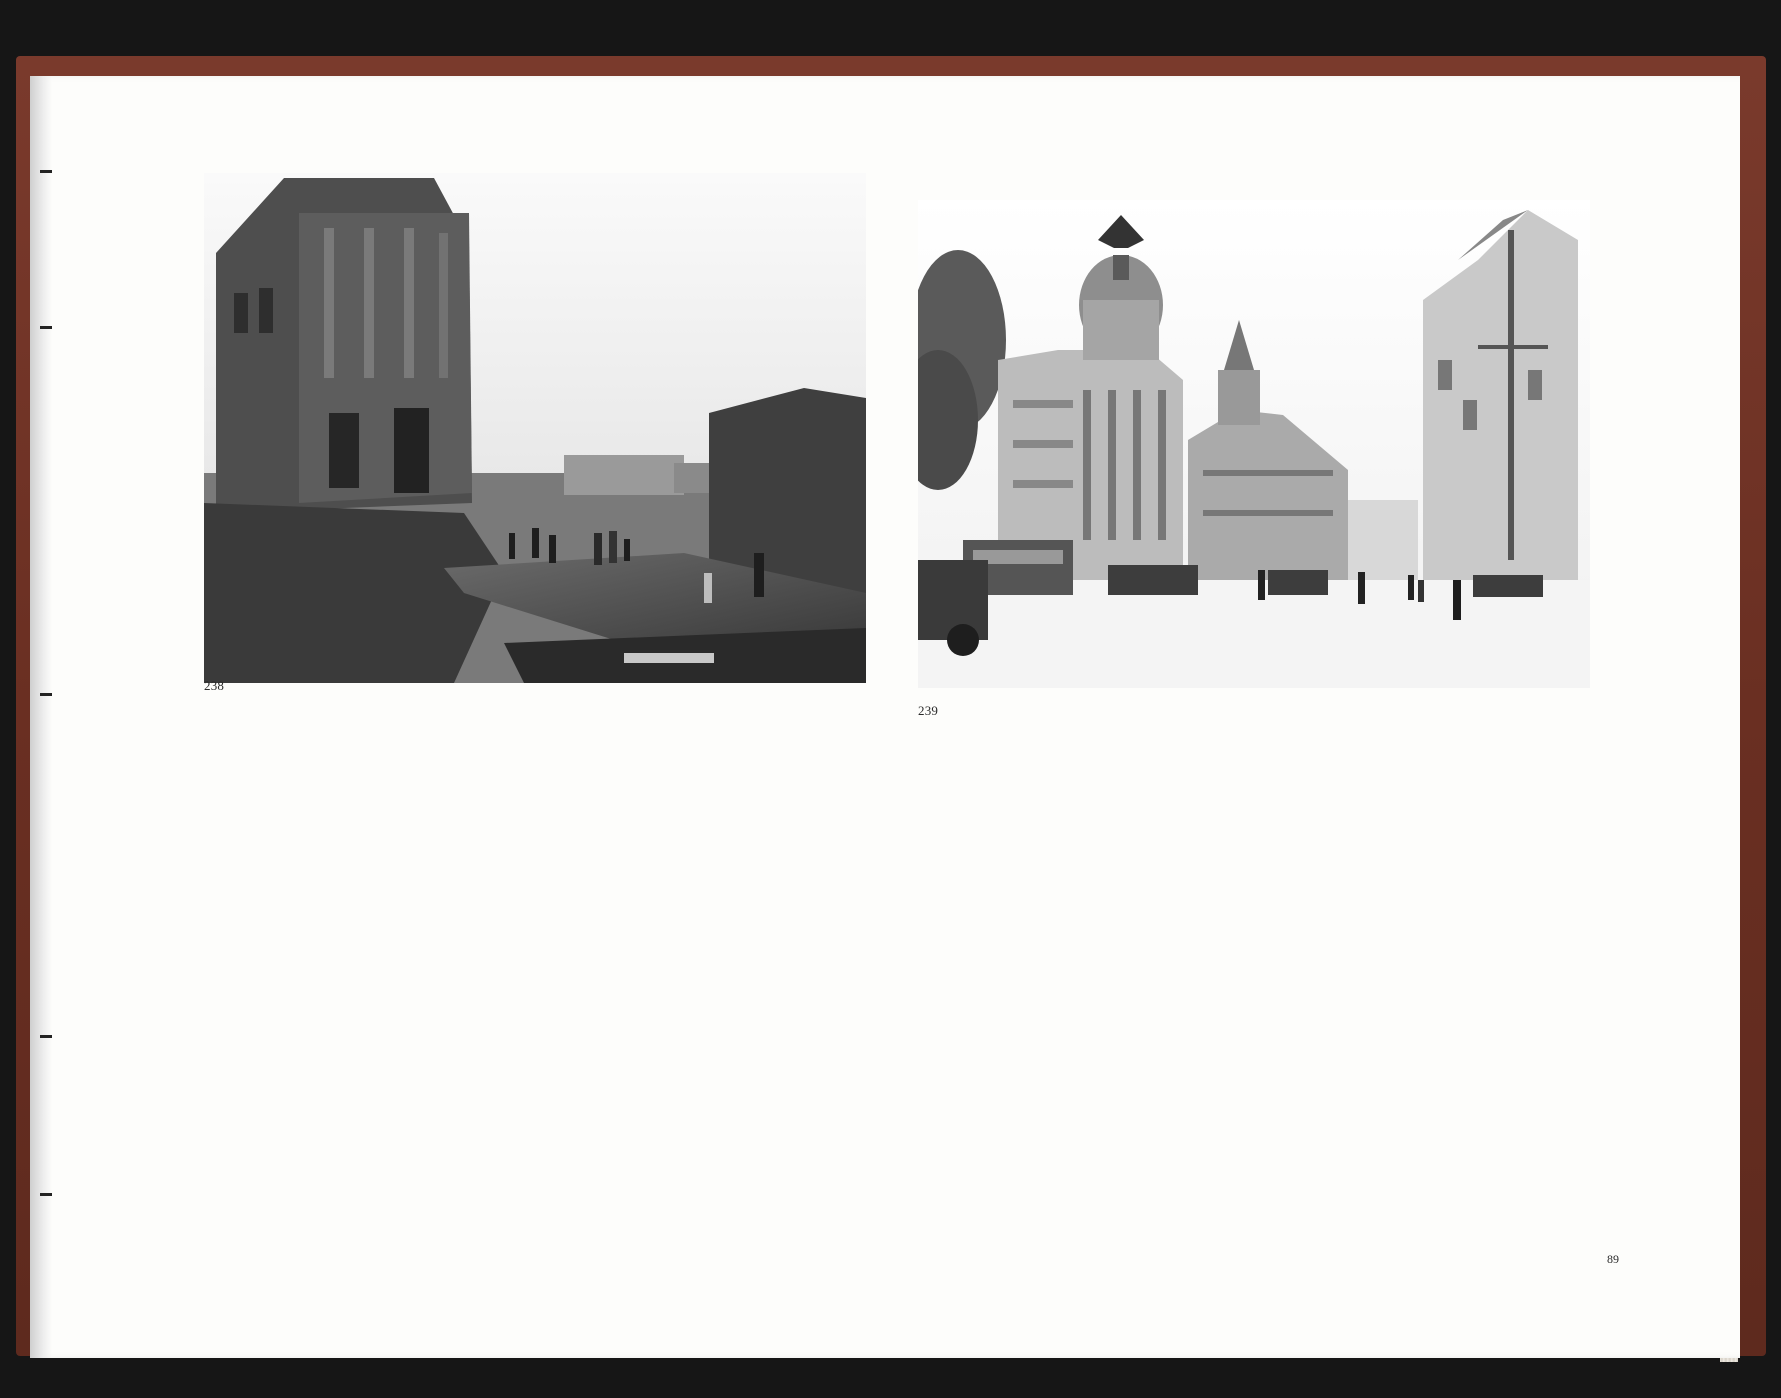 The width and height of the screenshot is (1781, 1398). Describe the element at coordinates (214, 685) in the screenshot. I see `figure-number-238: 238` at that location.